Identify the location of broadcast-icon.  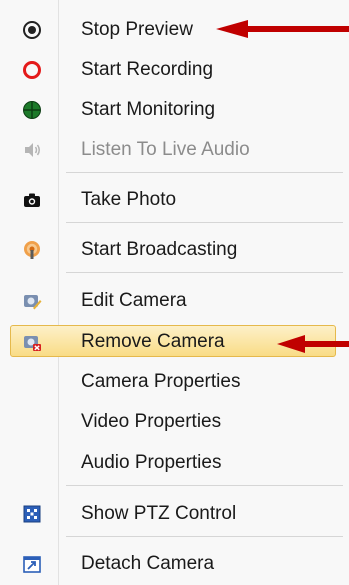
(32, 250).